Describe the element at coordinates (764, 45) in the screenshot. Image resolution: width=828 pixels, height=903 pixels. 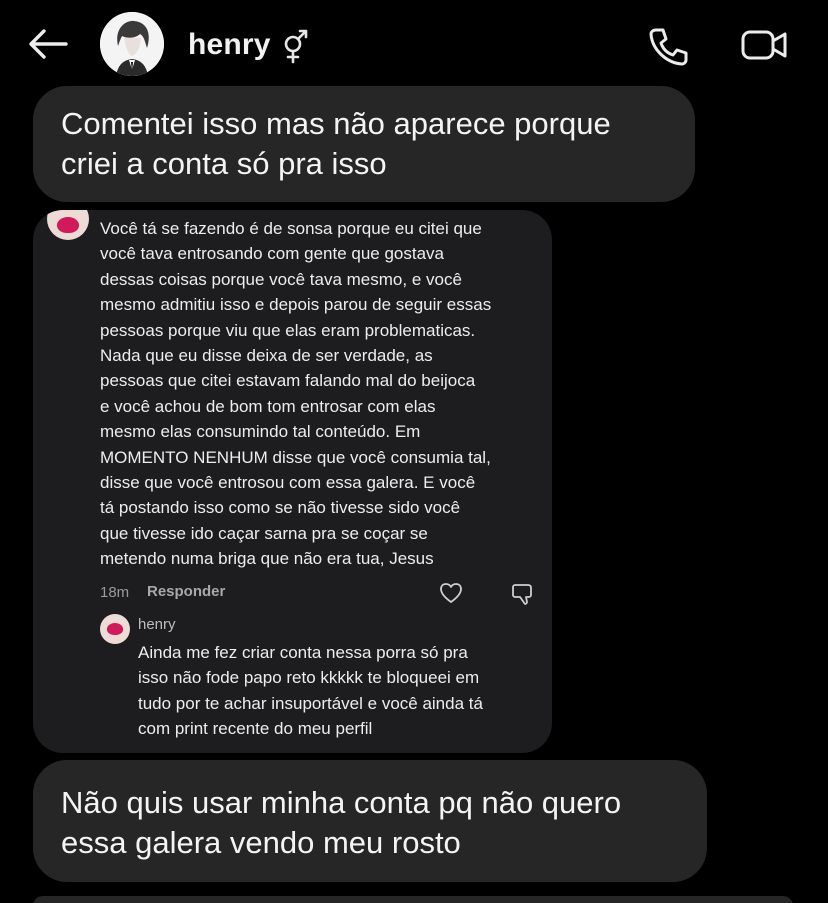
I see `video-camera-icon` at that location.